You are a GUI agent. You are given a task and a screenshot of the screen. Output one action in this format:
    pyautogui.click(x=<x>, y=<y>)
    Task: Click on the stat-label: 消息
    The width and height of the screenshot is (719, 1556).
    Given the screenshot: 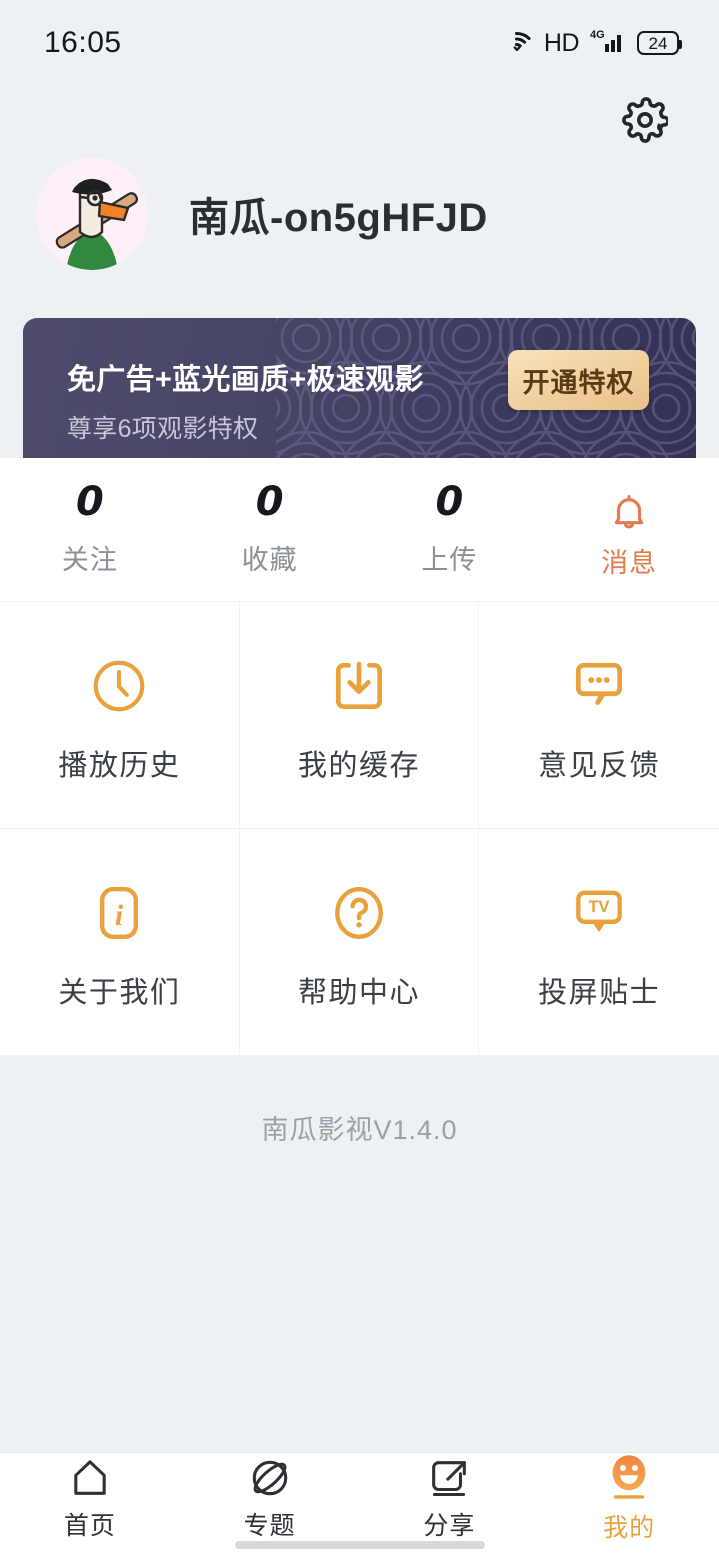 What is the action you would take?
    pyautogui.click(x=629, y=563)
    